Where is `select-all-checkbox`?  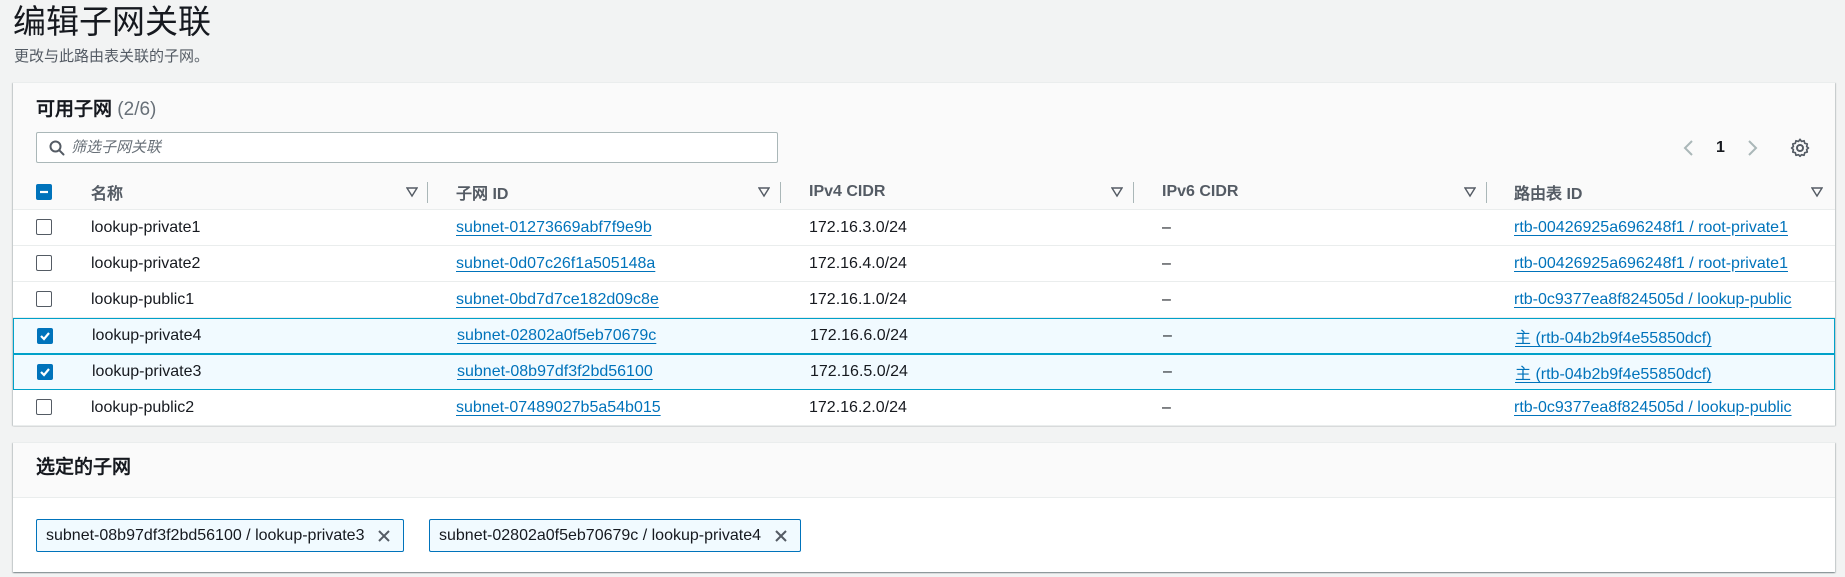 select-all-checkbox is located at coordinates (44, 192).